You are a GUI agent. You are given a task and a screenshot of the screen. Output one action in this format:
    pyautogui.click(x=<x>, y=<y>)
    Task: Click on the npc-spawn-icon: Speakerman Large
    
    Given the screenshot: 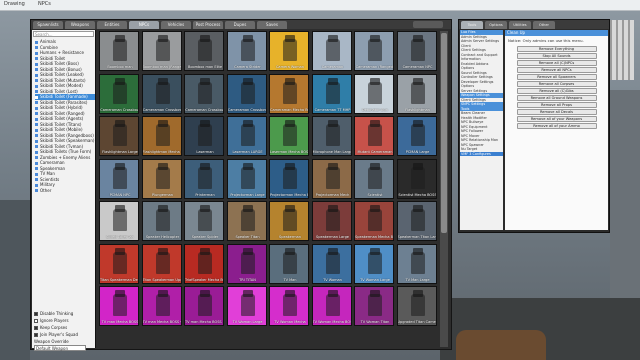 What is the action you would take?
    pyautogui.click(x=331, y=221)
    